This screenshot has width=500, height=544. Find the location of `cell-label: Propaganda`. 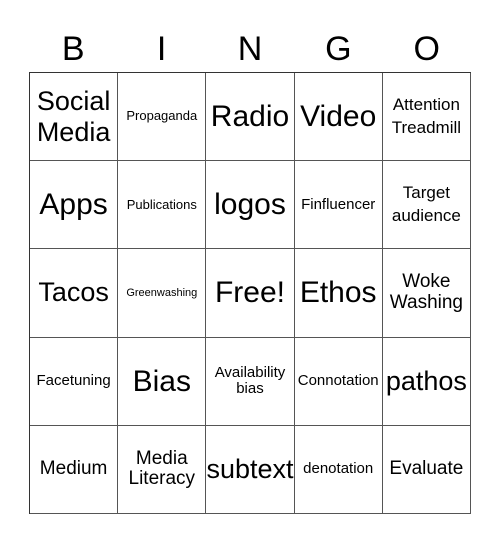

cell-label: Propaganda is located at coordinates (162, 116).